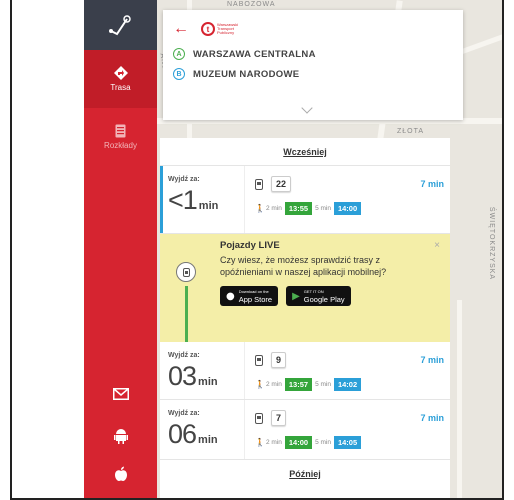 The image size is (514, 500). Describe the element at coordinates (179, 54) in the screenshot. I see `origin-badge: A` at that location.